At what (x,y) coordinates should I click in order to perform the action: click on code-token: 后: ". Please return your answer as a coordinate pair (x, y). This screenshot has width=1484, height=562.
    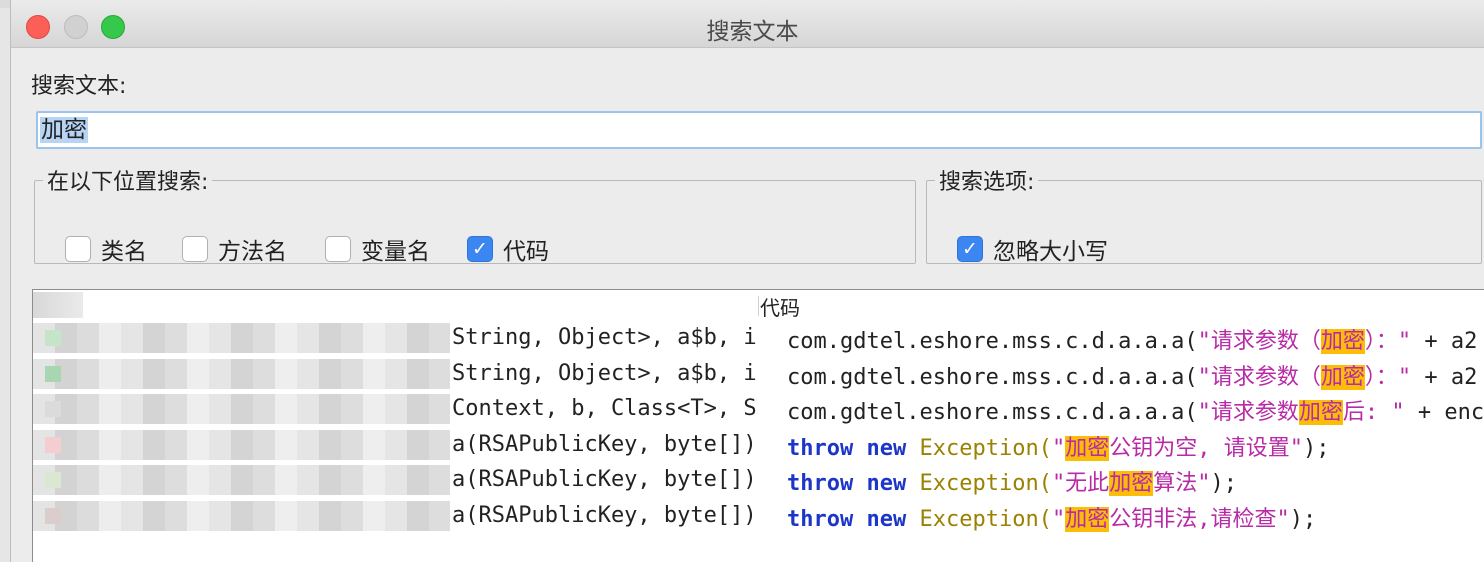
    Looking at the image, I should click on (1373, 412).